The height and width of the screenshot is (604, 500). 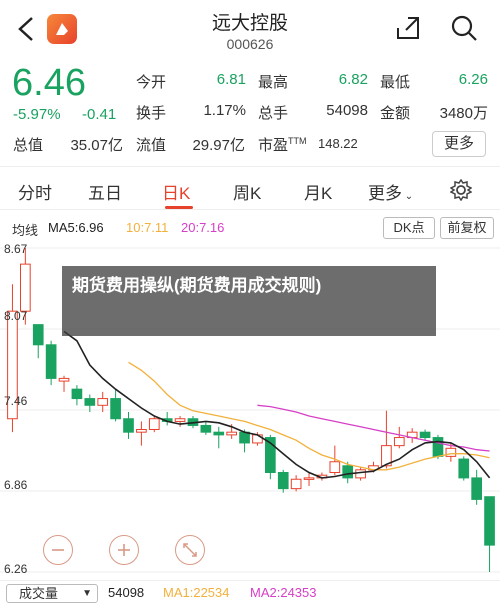 I want to click on fullscreen-button, so click(x=190, y=550).